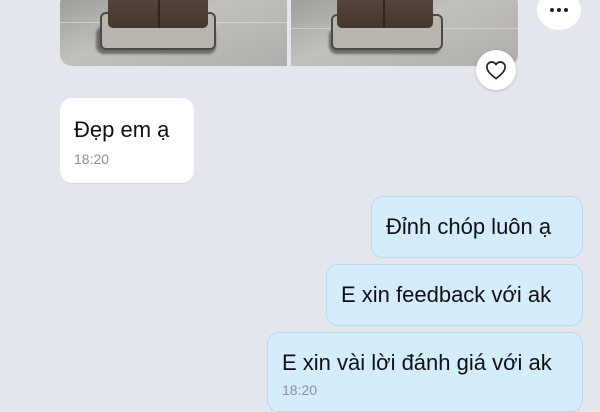 The height and width of the screenshot is (412, 600). What do you see at coordinates (446, 294) in the screenshot?
I see `message-text: E xin feedback với ak` at bounding box center [446, 294].